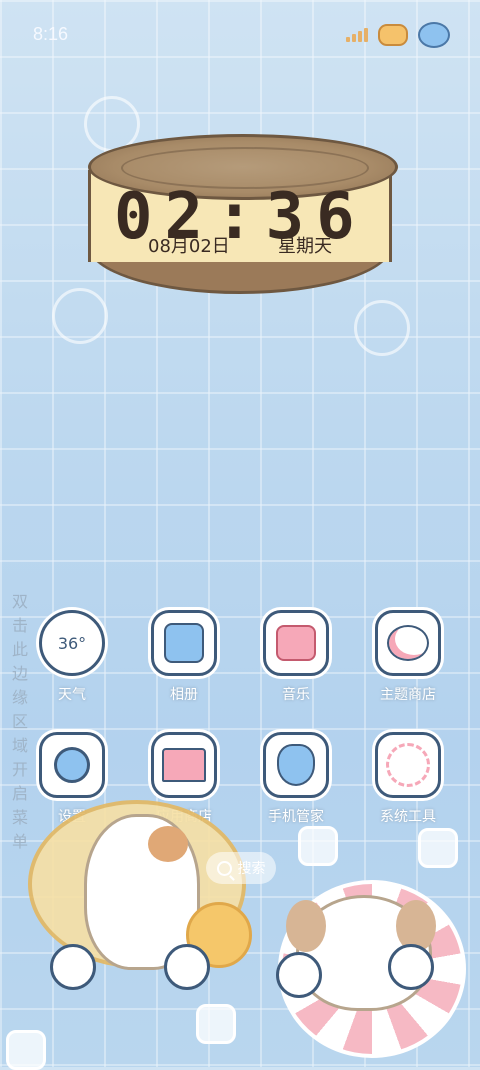 The height and width of the screenshot is (1070, 480). I want to click on app-system-tools: 系统工具, so click(408, 779).